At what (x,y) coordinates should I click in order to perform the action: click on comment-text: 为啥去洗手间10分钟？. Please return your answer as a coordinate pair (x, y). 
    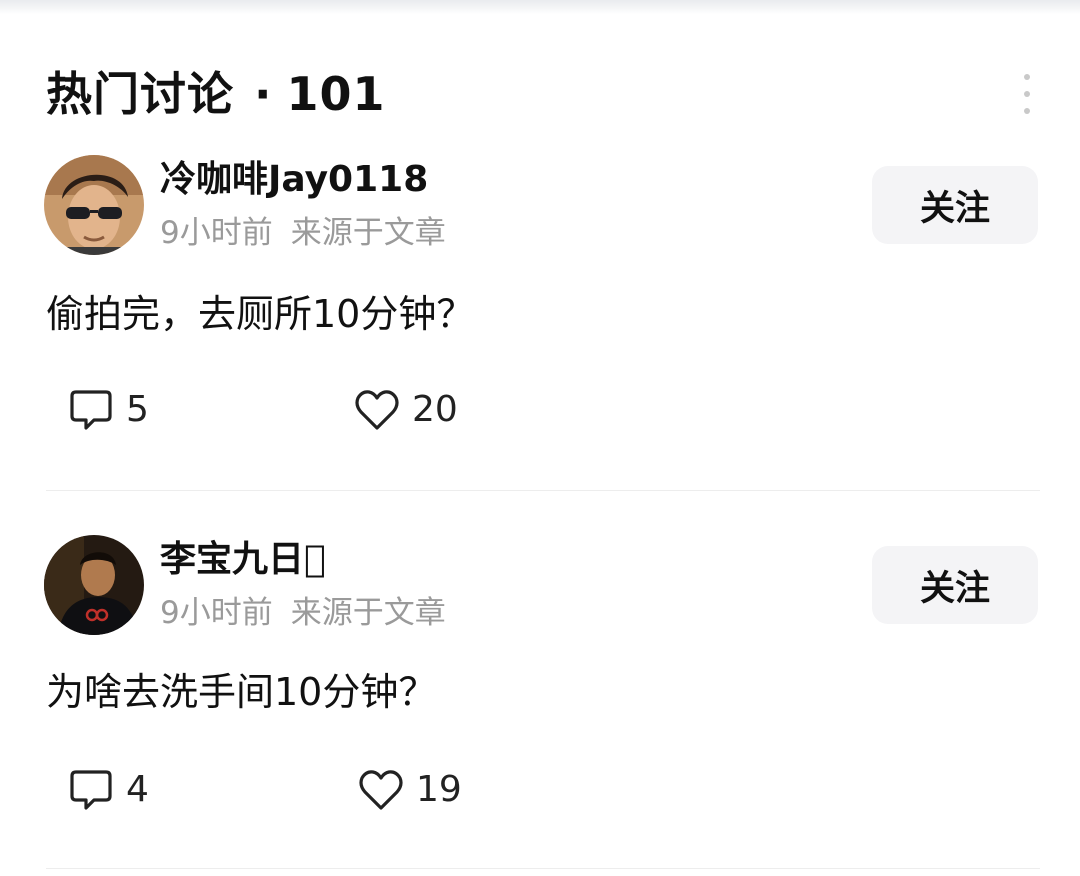
    Looking at the image, I should click on (241, 692).